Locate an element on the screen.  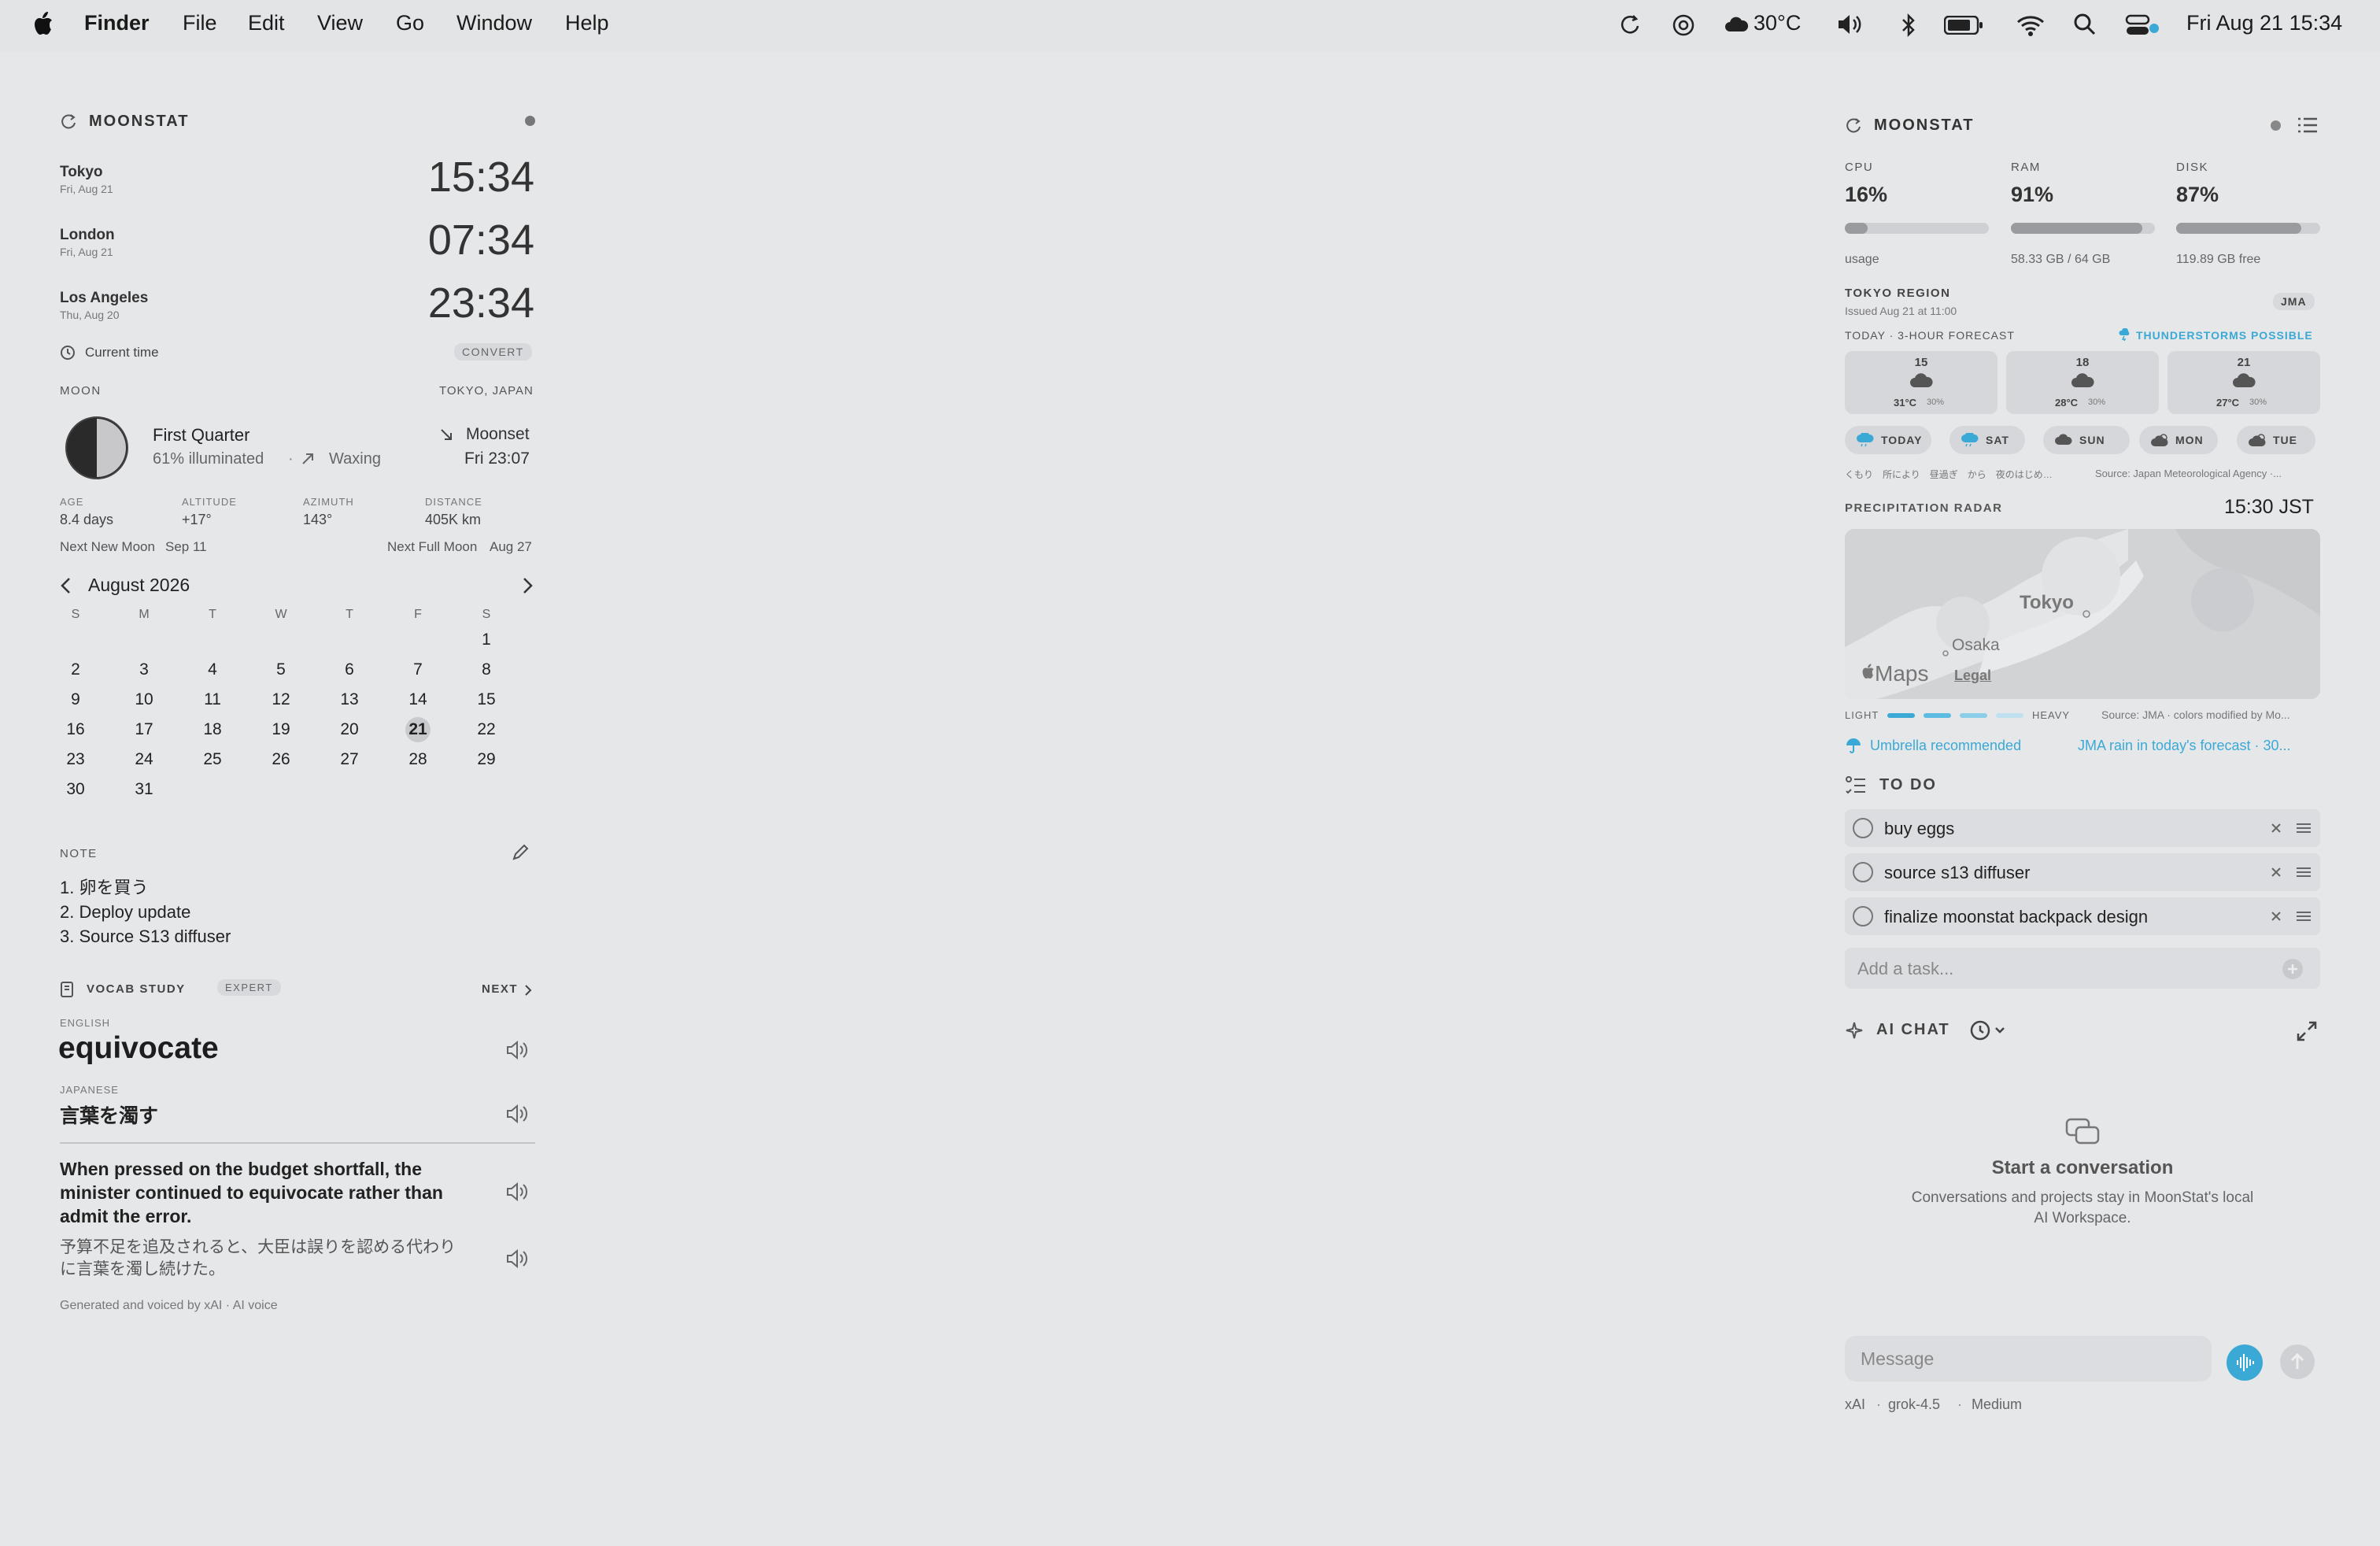
expand-icon is located at coordinates (2307, 1031).